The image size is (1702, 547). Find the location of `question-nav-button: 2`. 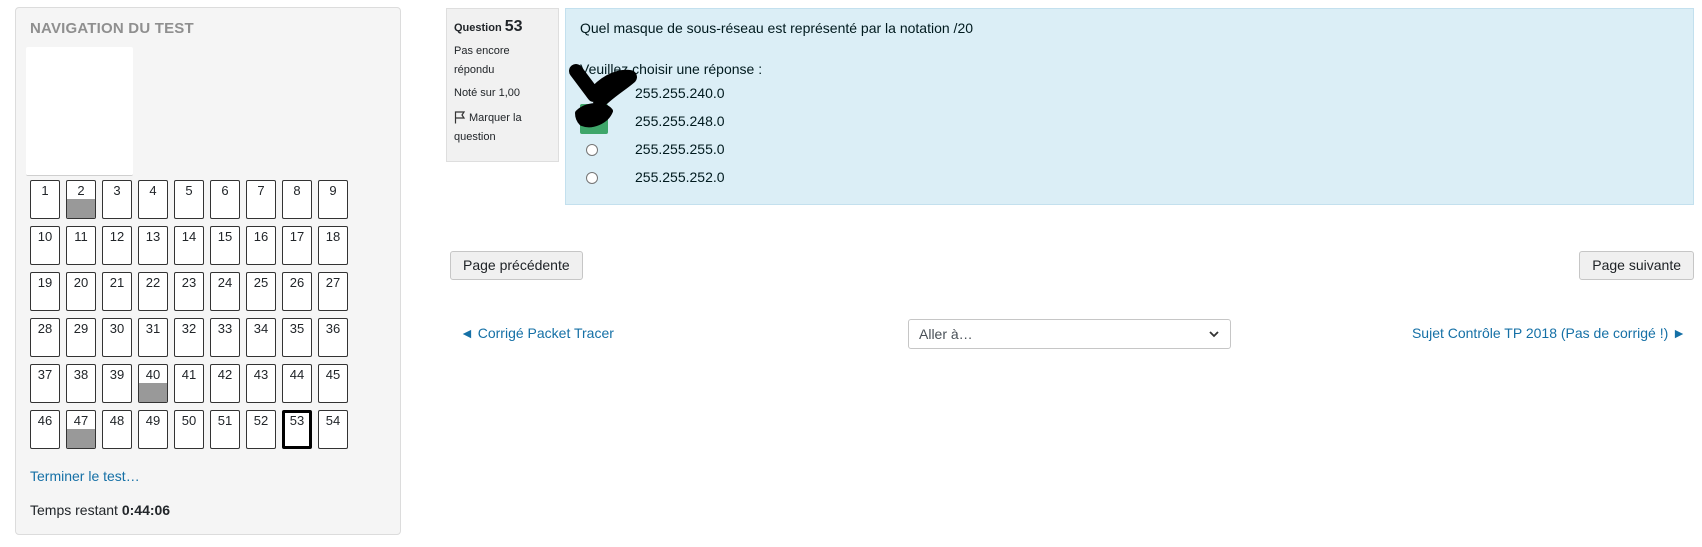

question-nav-button: 2 is located at coordinates (81, 199).